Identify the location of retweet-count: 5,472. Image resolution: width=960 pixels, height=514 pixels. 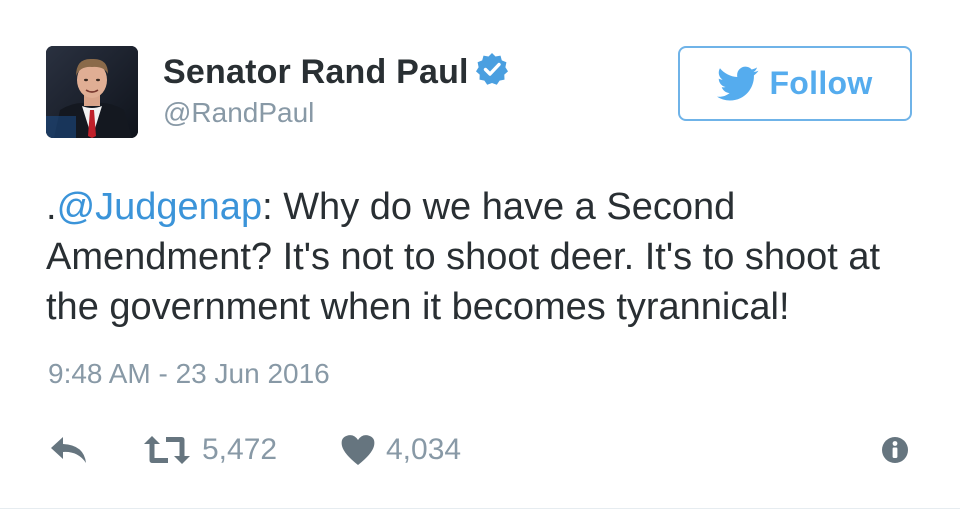
(240, 449).